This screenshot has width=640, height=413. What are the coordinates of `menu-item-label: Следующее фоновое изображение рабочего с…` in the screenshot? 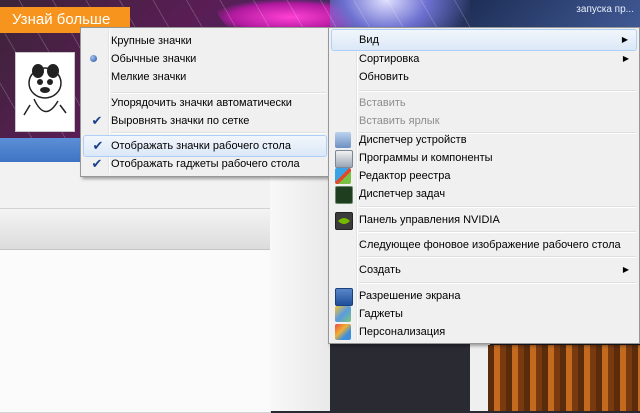 It's located at (490, 245).